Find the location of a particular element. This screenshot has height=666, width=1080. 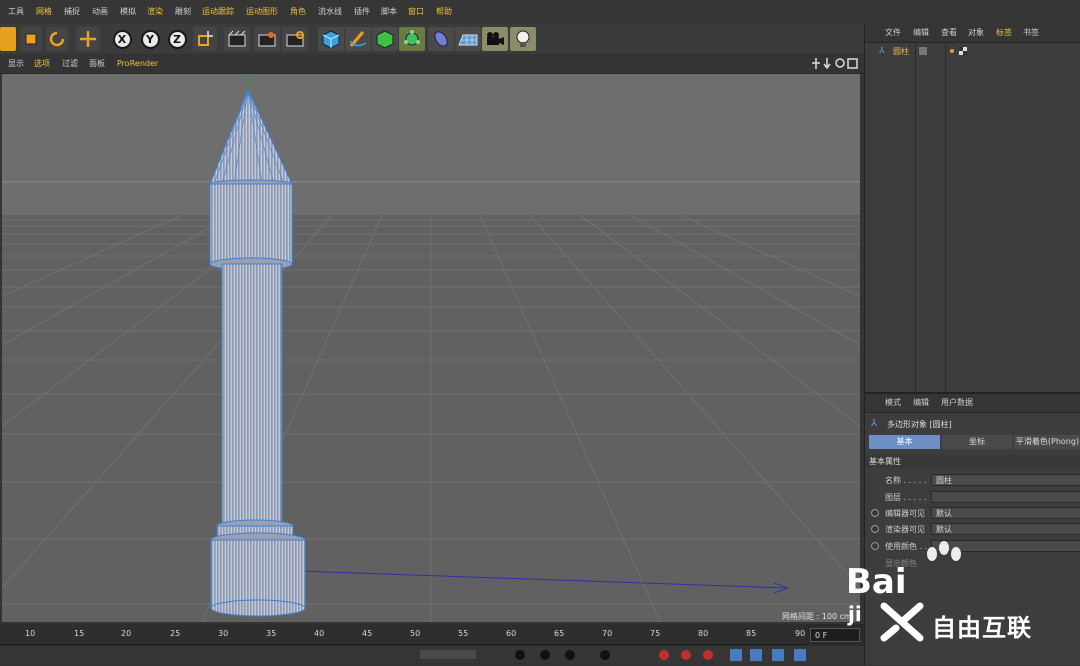

lock-x-axis-button: X is located at coordinates (122, 39).